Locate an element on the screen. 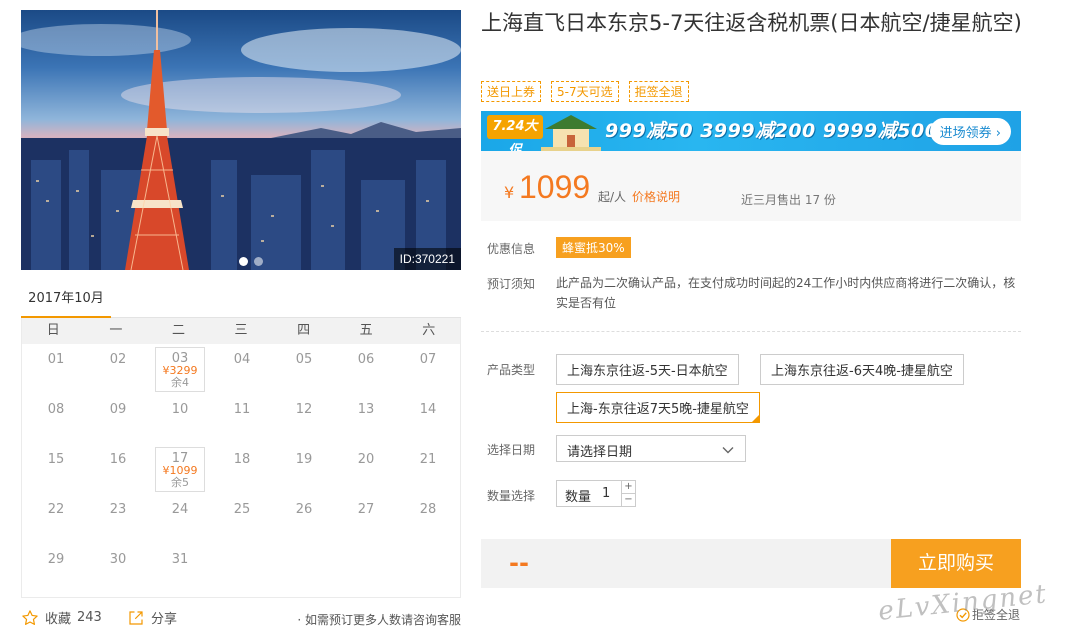 The width and height of the screenshot is (1083, 639). type-label: 产品类型 is located at coordinates (511, 370).